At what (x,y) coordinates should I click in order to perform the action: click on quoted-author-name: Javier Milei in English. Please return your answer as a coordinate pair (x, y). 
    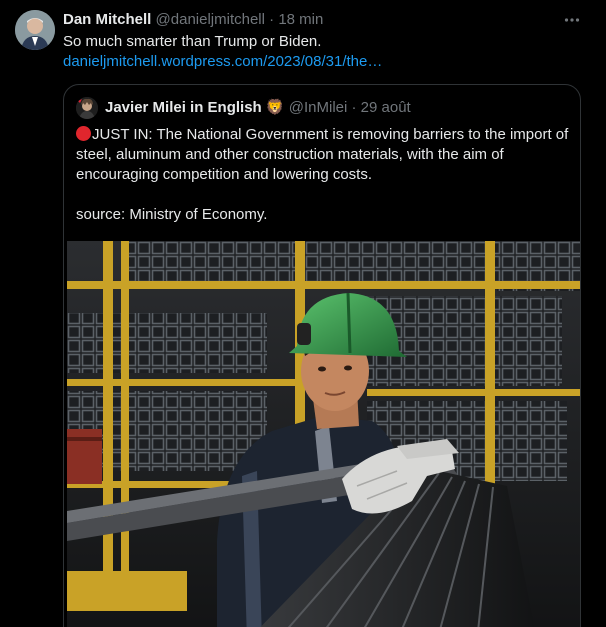
    Looking at the image, I should click on (183, 107).